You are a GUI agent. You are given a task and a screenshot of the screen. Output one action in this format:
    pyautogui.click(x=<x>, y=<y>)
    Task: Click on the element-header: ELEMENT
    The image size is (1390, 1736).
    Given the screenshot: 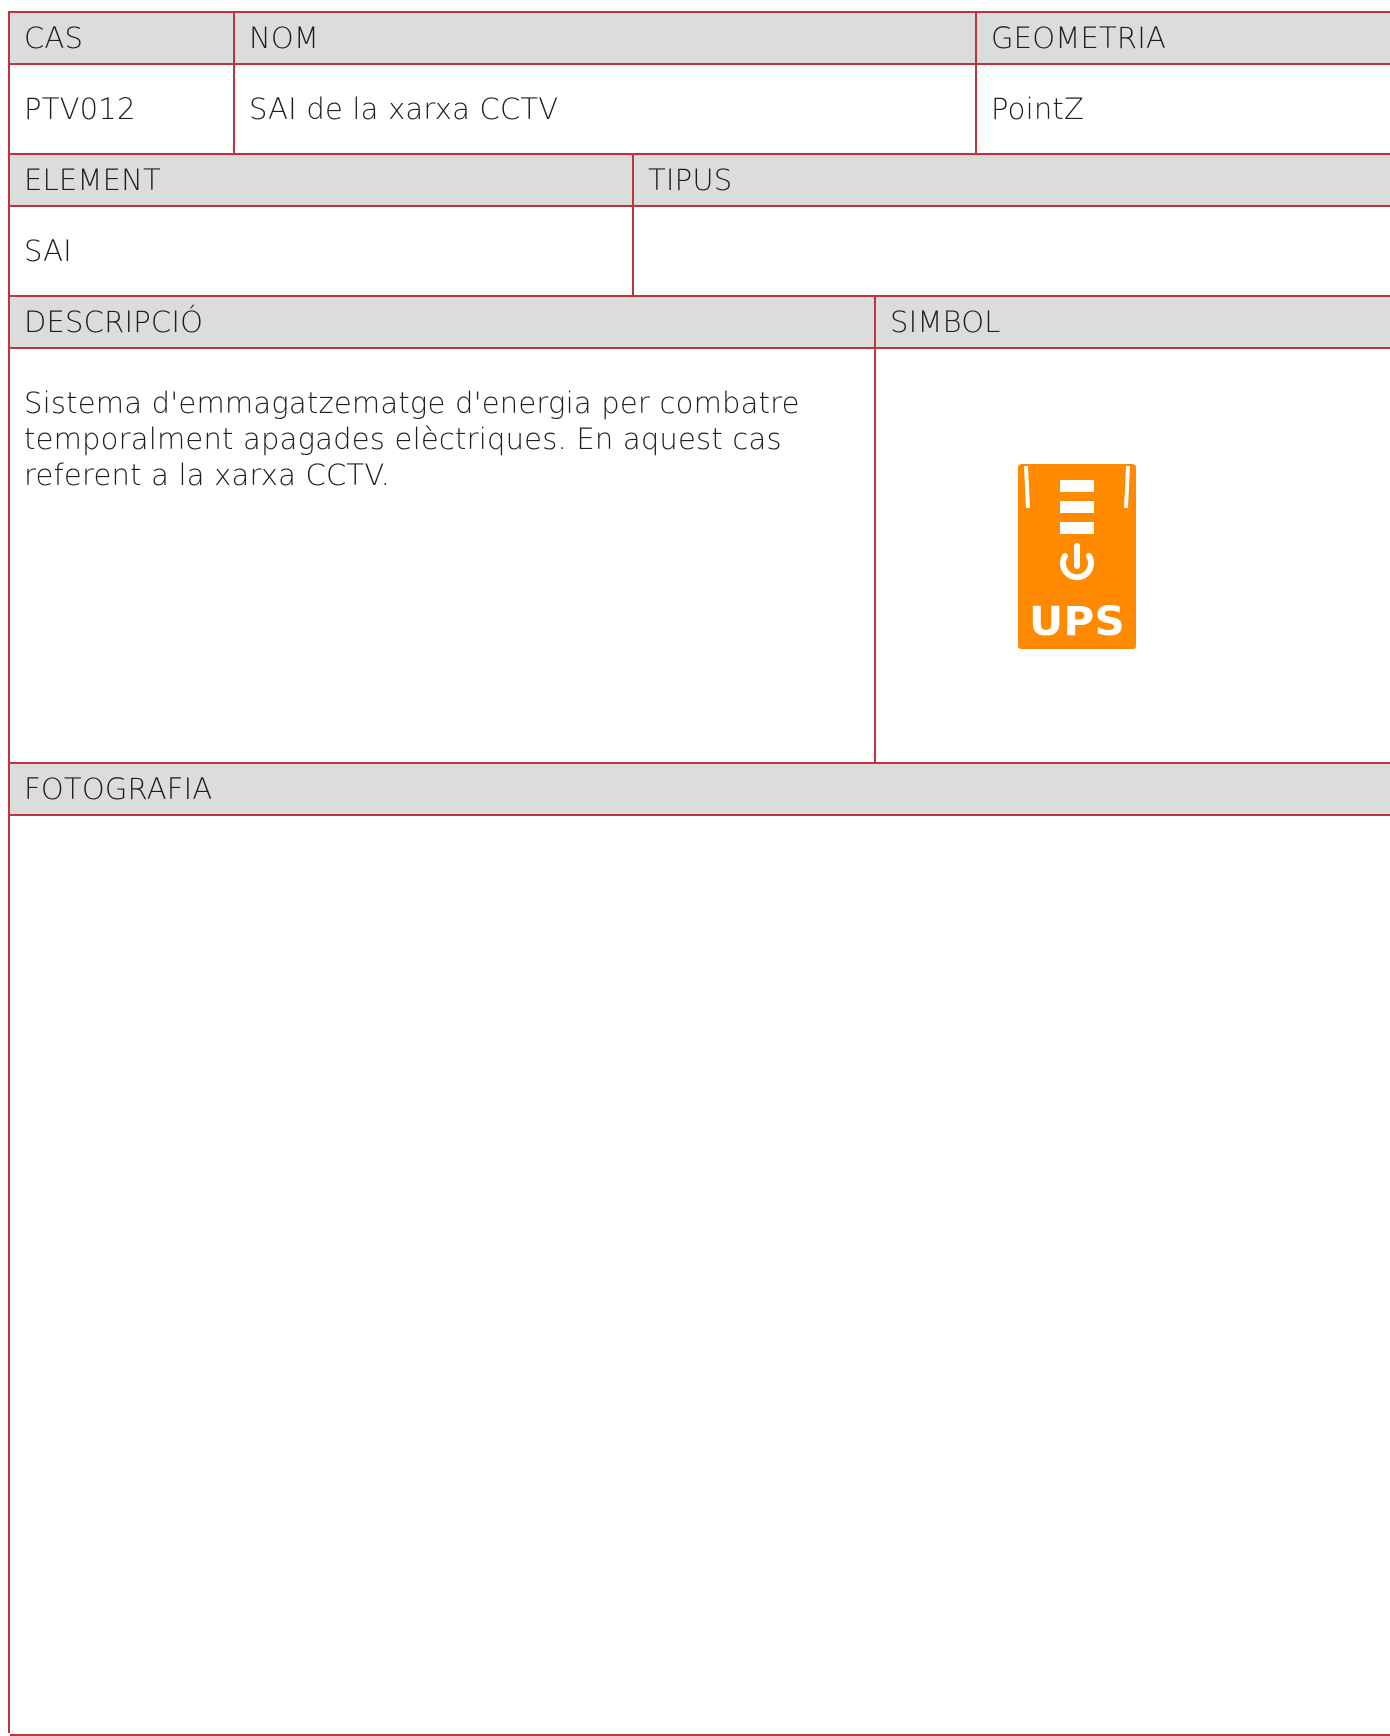 What is the action you would take?
    pyautogui.click(x=322, y=181)
    